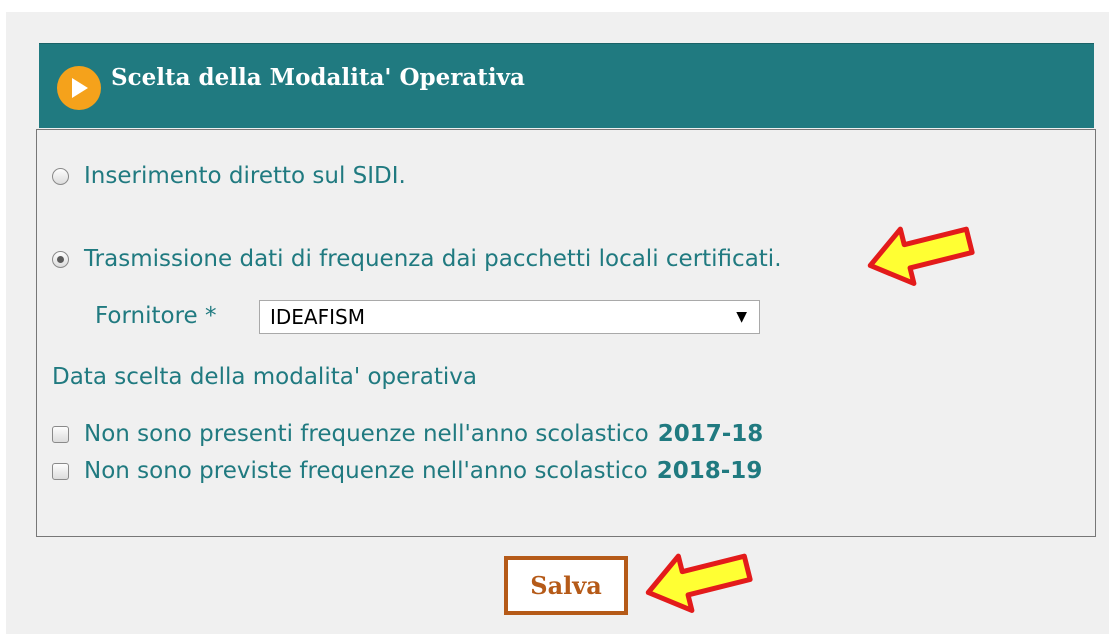 Image resolution: width=1115 pixels, height=634 pixels. Describe the element at coordinates (566, 585) in the screenshot. I see `save-button: Salva` at that location.